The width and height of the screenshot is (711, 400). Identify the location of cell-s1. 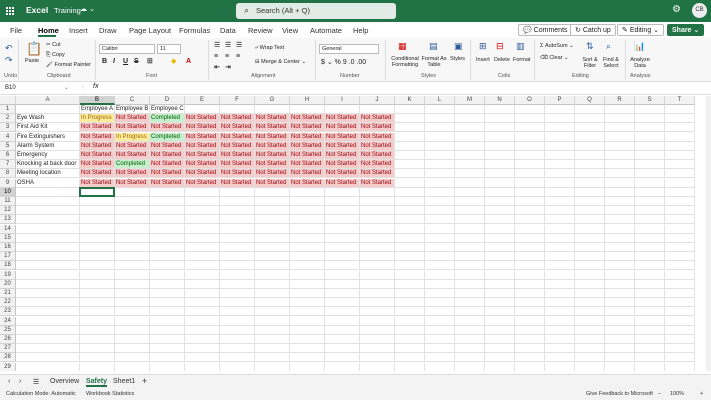
(650, 109).